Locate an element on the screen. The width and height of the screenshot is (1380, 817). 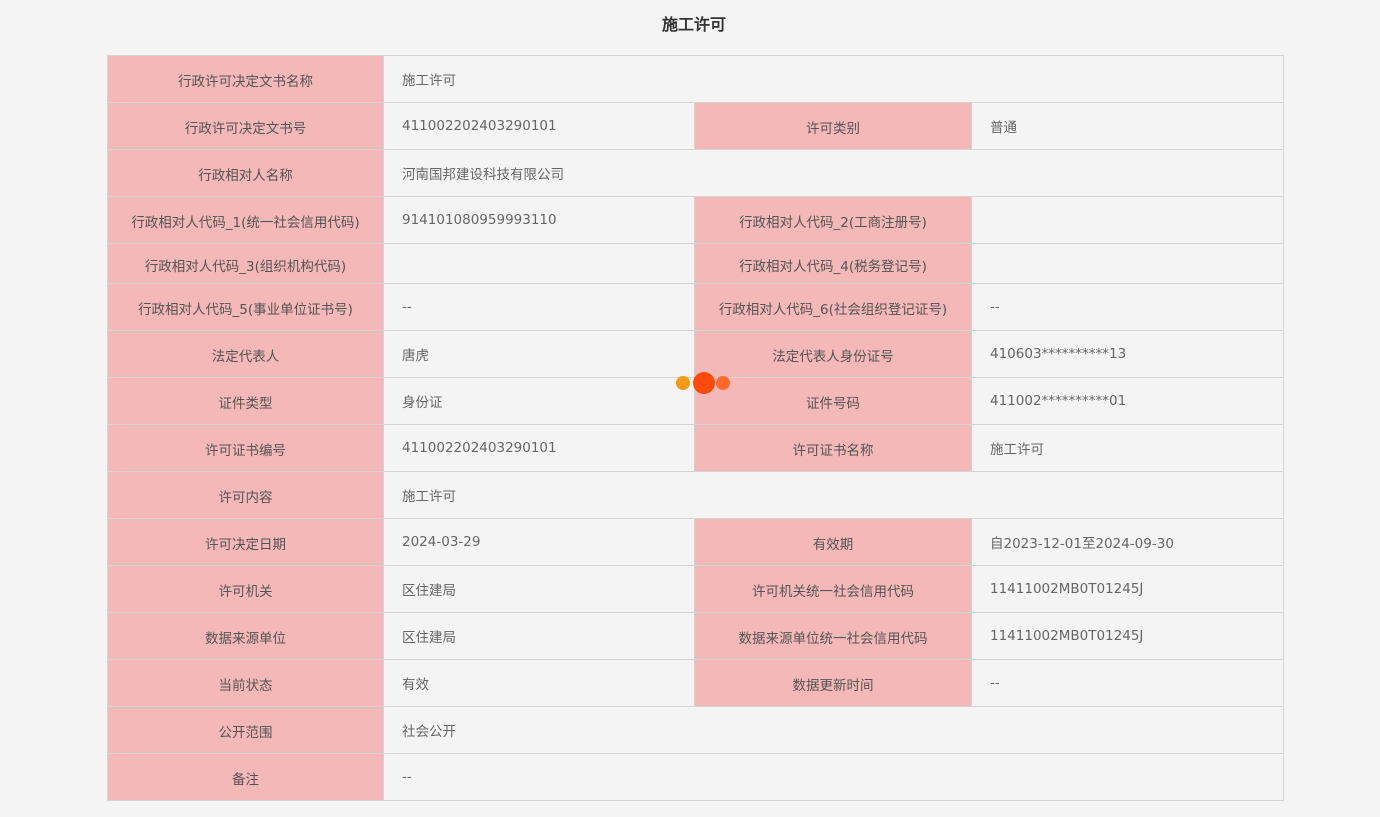
field-value: 唐虎 is located at coordinates (539, 354).